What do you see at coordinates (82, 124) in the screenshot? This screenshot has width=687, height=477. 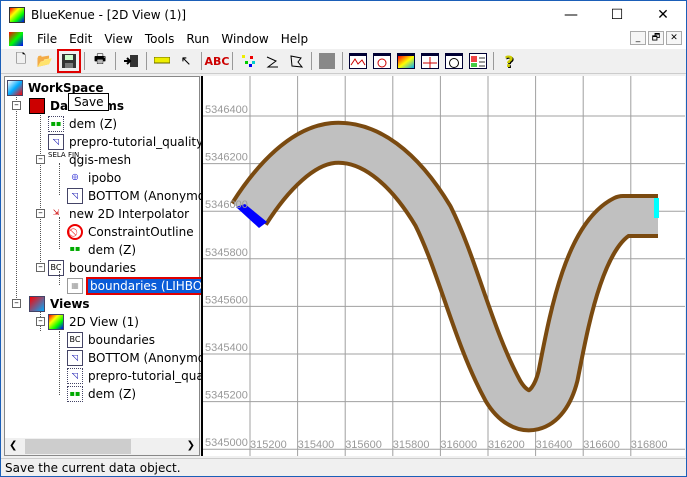 I see `tree-node-dem: ▪▪ dem (Z)` at bounding box center [82, 124].